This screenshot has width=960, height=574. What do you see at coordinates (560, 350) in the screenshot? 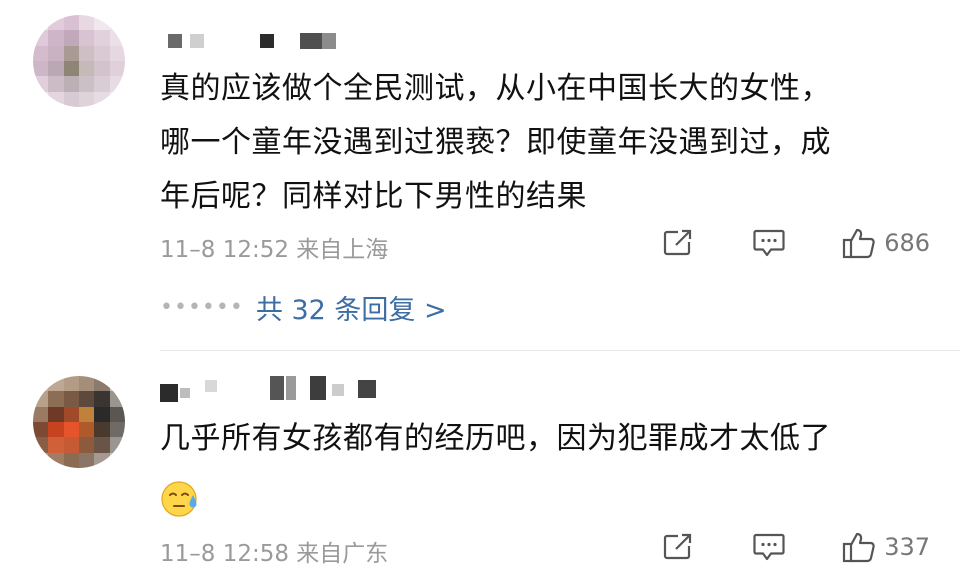
I see `divider` at bounding box center [560, 350].